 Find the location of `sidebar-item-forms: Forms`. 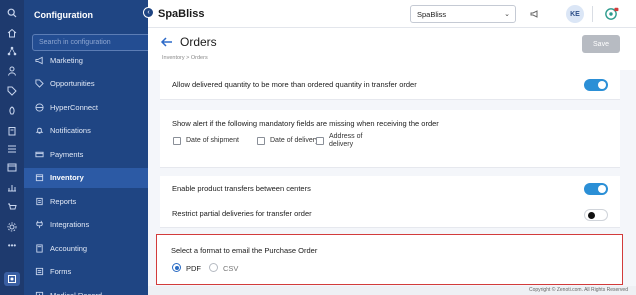

sidebar-item-forms: Forms is located at coordinates (86, 272).